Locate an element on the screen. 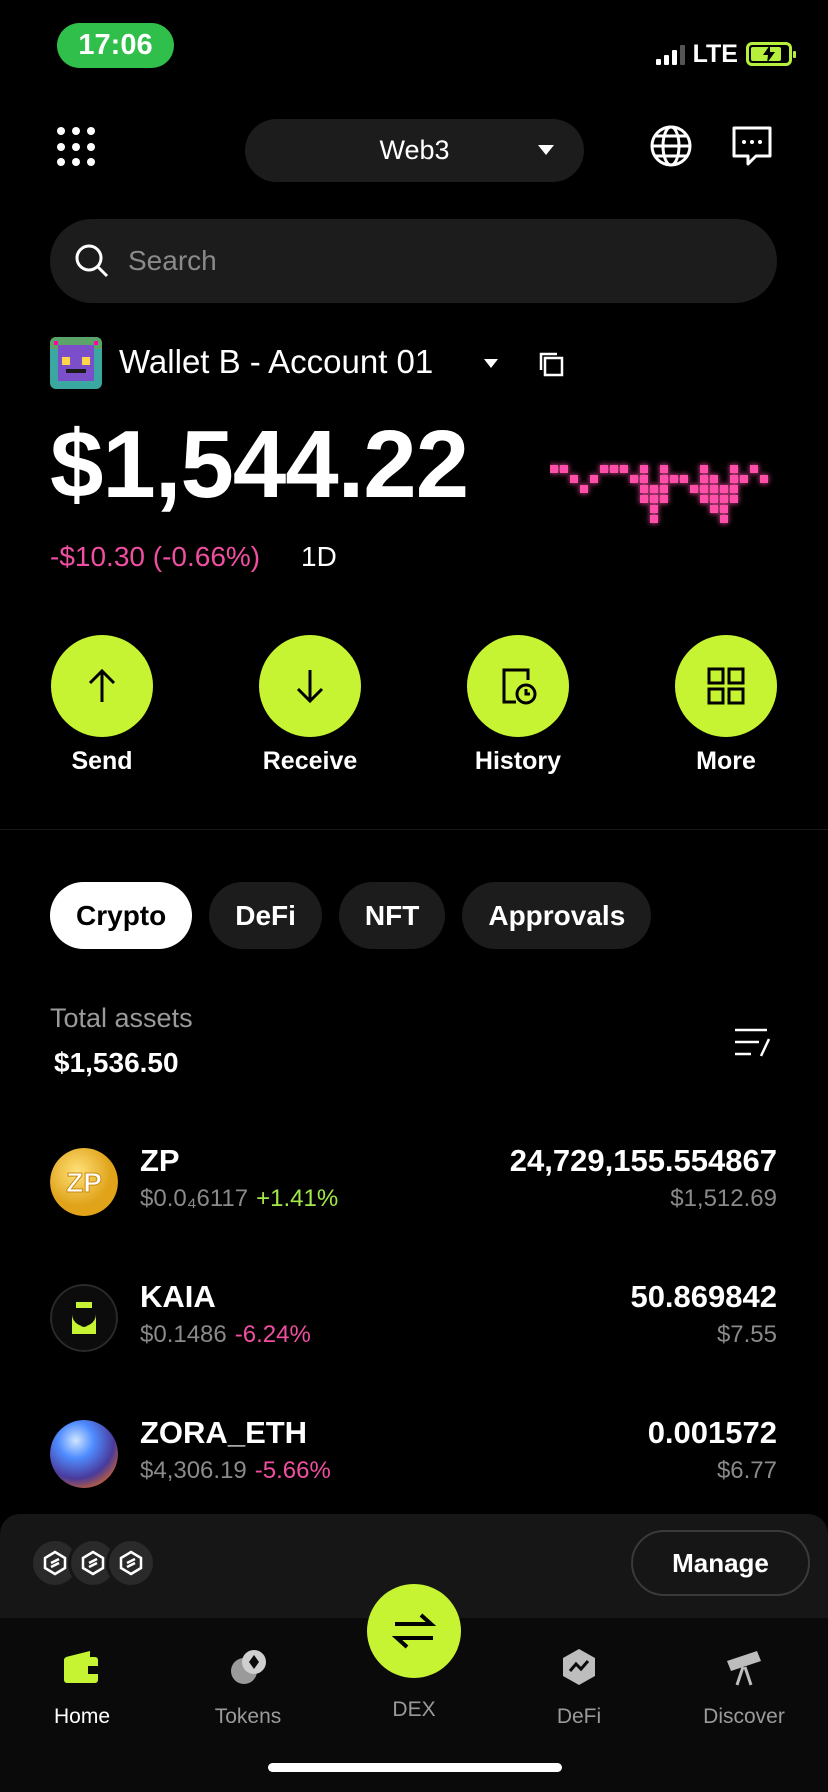 Image resolution: width=828 pixels, height=1792 pixels. change-period: 1D is located at coordinates (319, 557).